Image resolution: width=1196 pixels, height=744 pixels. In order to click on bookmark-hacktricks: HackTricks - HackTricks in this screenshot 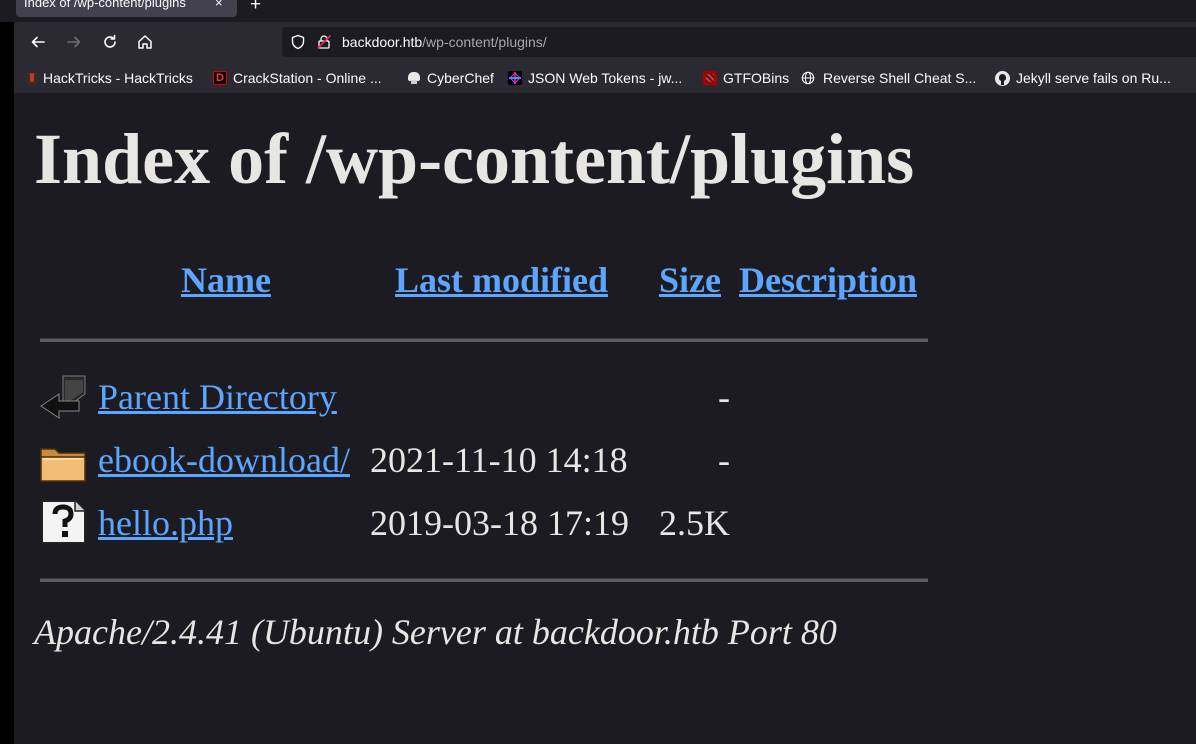, I will do `click(110, 78)`.